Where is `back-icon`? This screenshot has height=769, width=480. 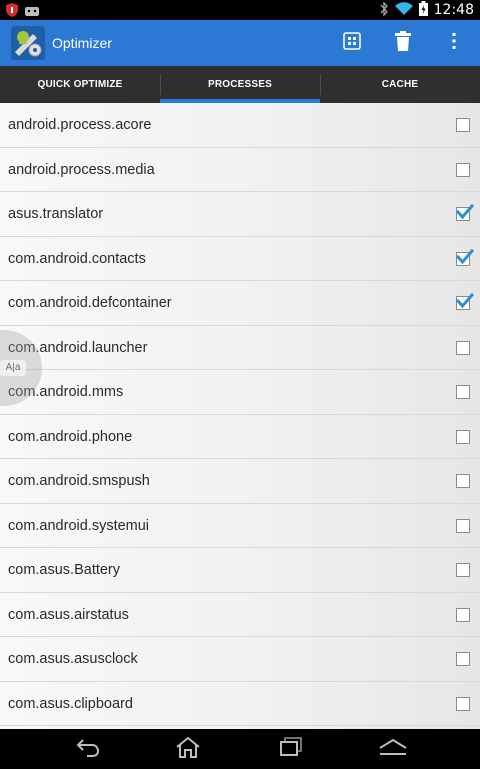 back-icon is located at coordinates (88, 749).